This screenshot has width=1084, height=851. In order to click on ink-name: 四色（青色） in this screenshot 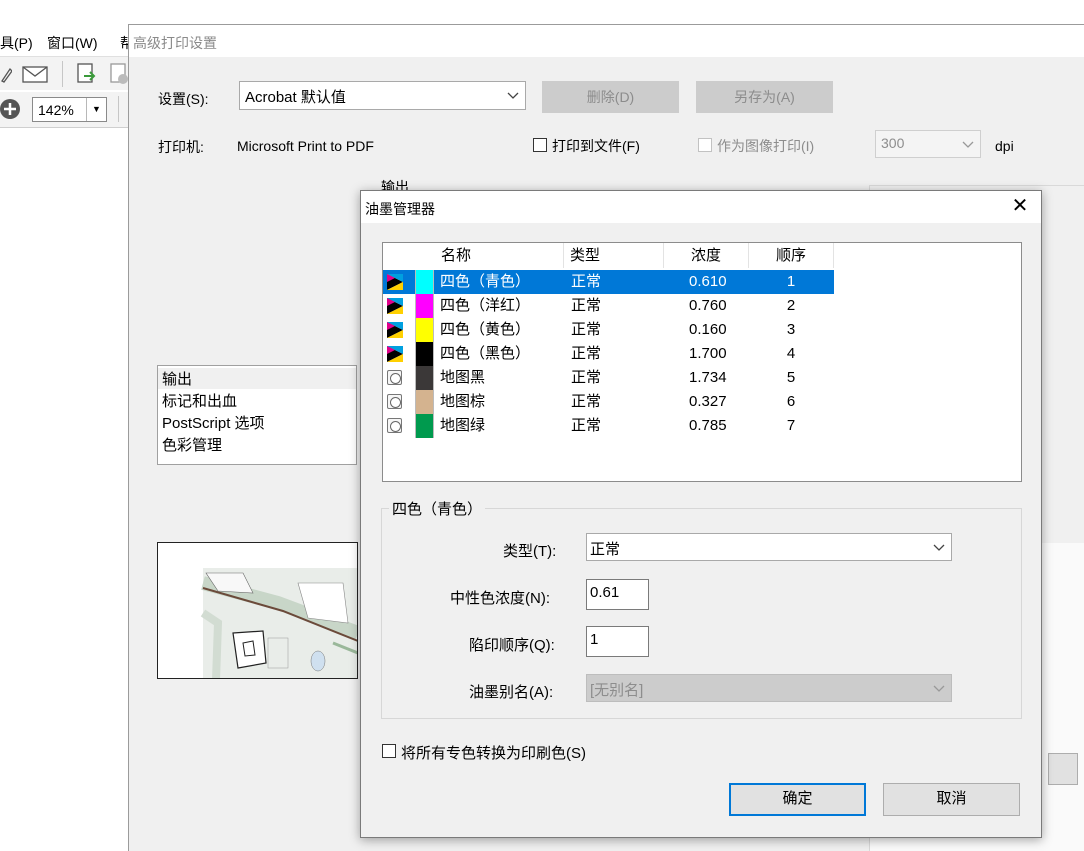, I will do `click(485, 281)`.